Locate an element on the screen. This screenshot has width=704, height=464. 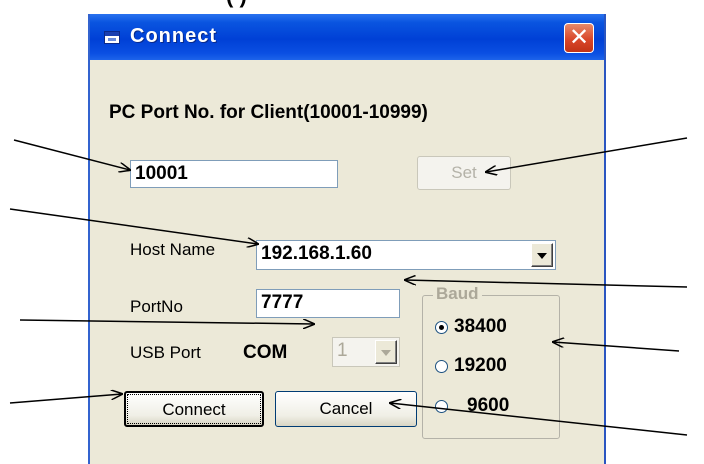
client-port-input: 10001 is located at coordinates (234, 174).